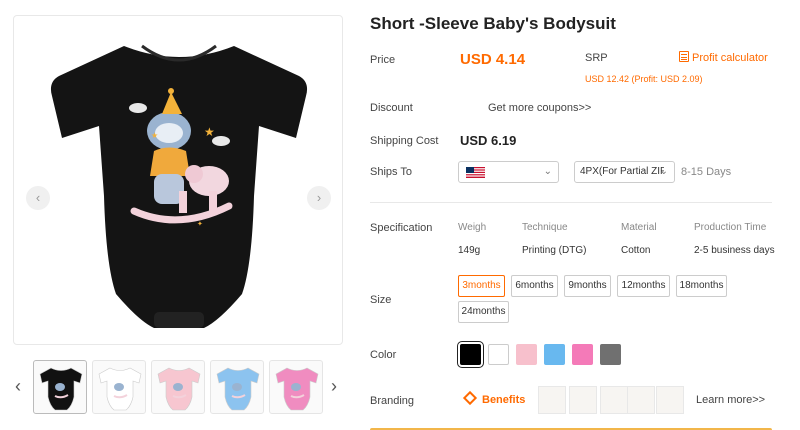 This screenshot has width=800, height=430. Describe the element at coordinates (734, 250) in the screenshot. I see `spec-value-production-time: 2-5 business days` at that location.